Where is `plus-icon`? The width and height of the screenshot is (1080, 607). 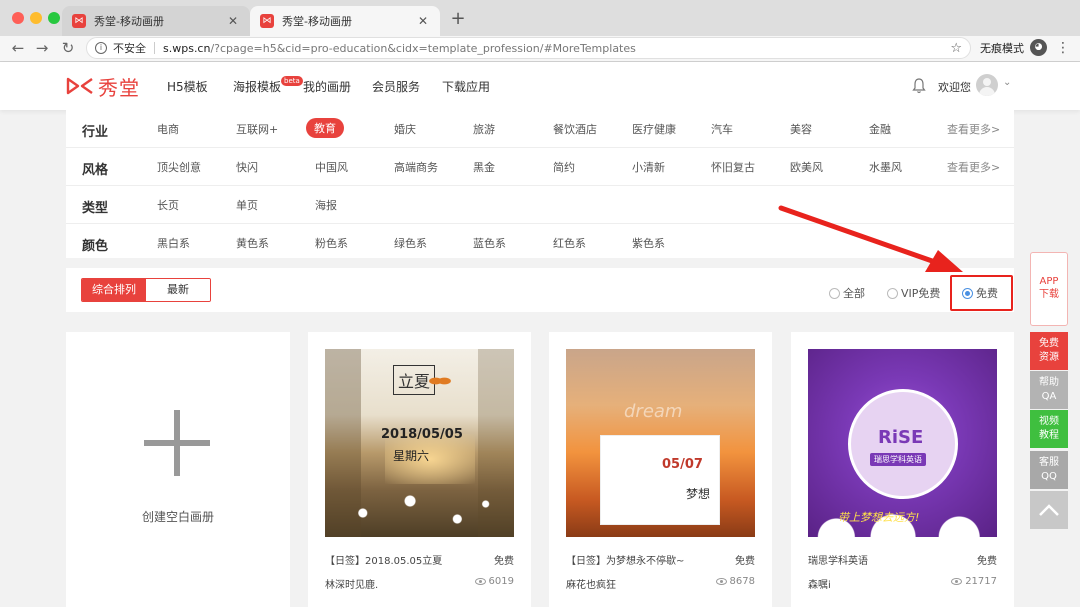 plus-icon is located at coordinates (177, 443).